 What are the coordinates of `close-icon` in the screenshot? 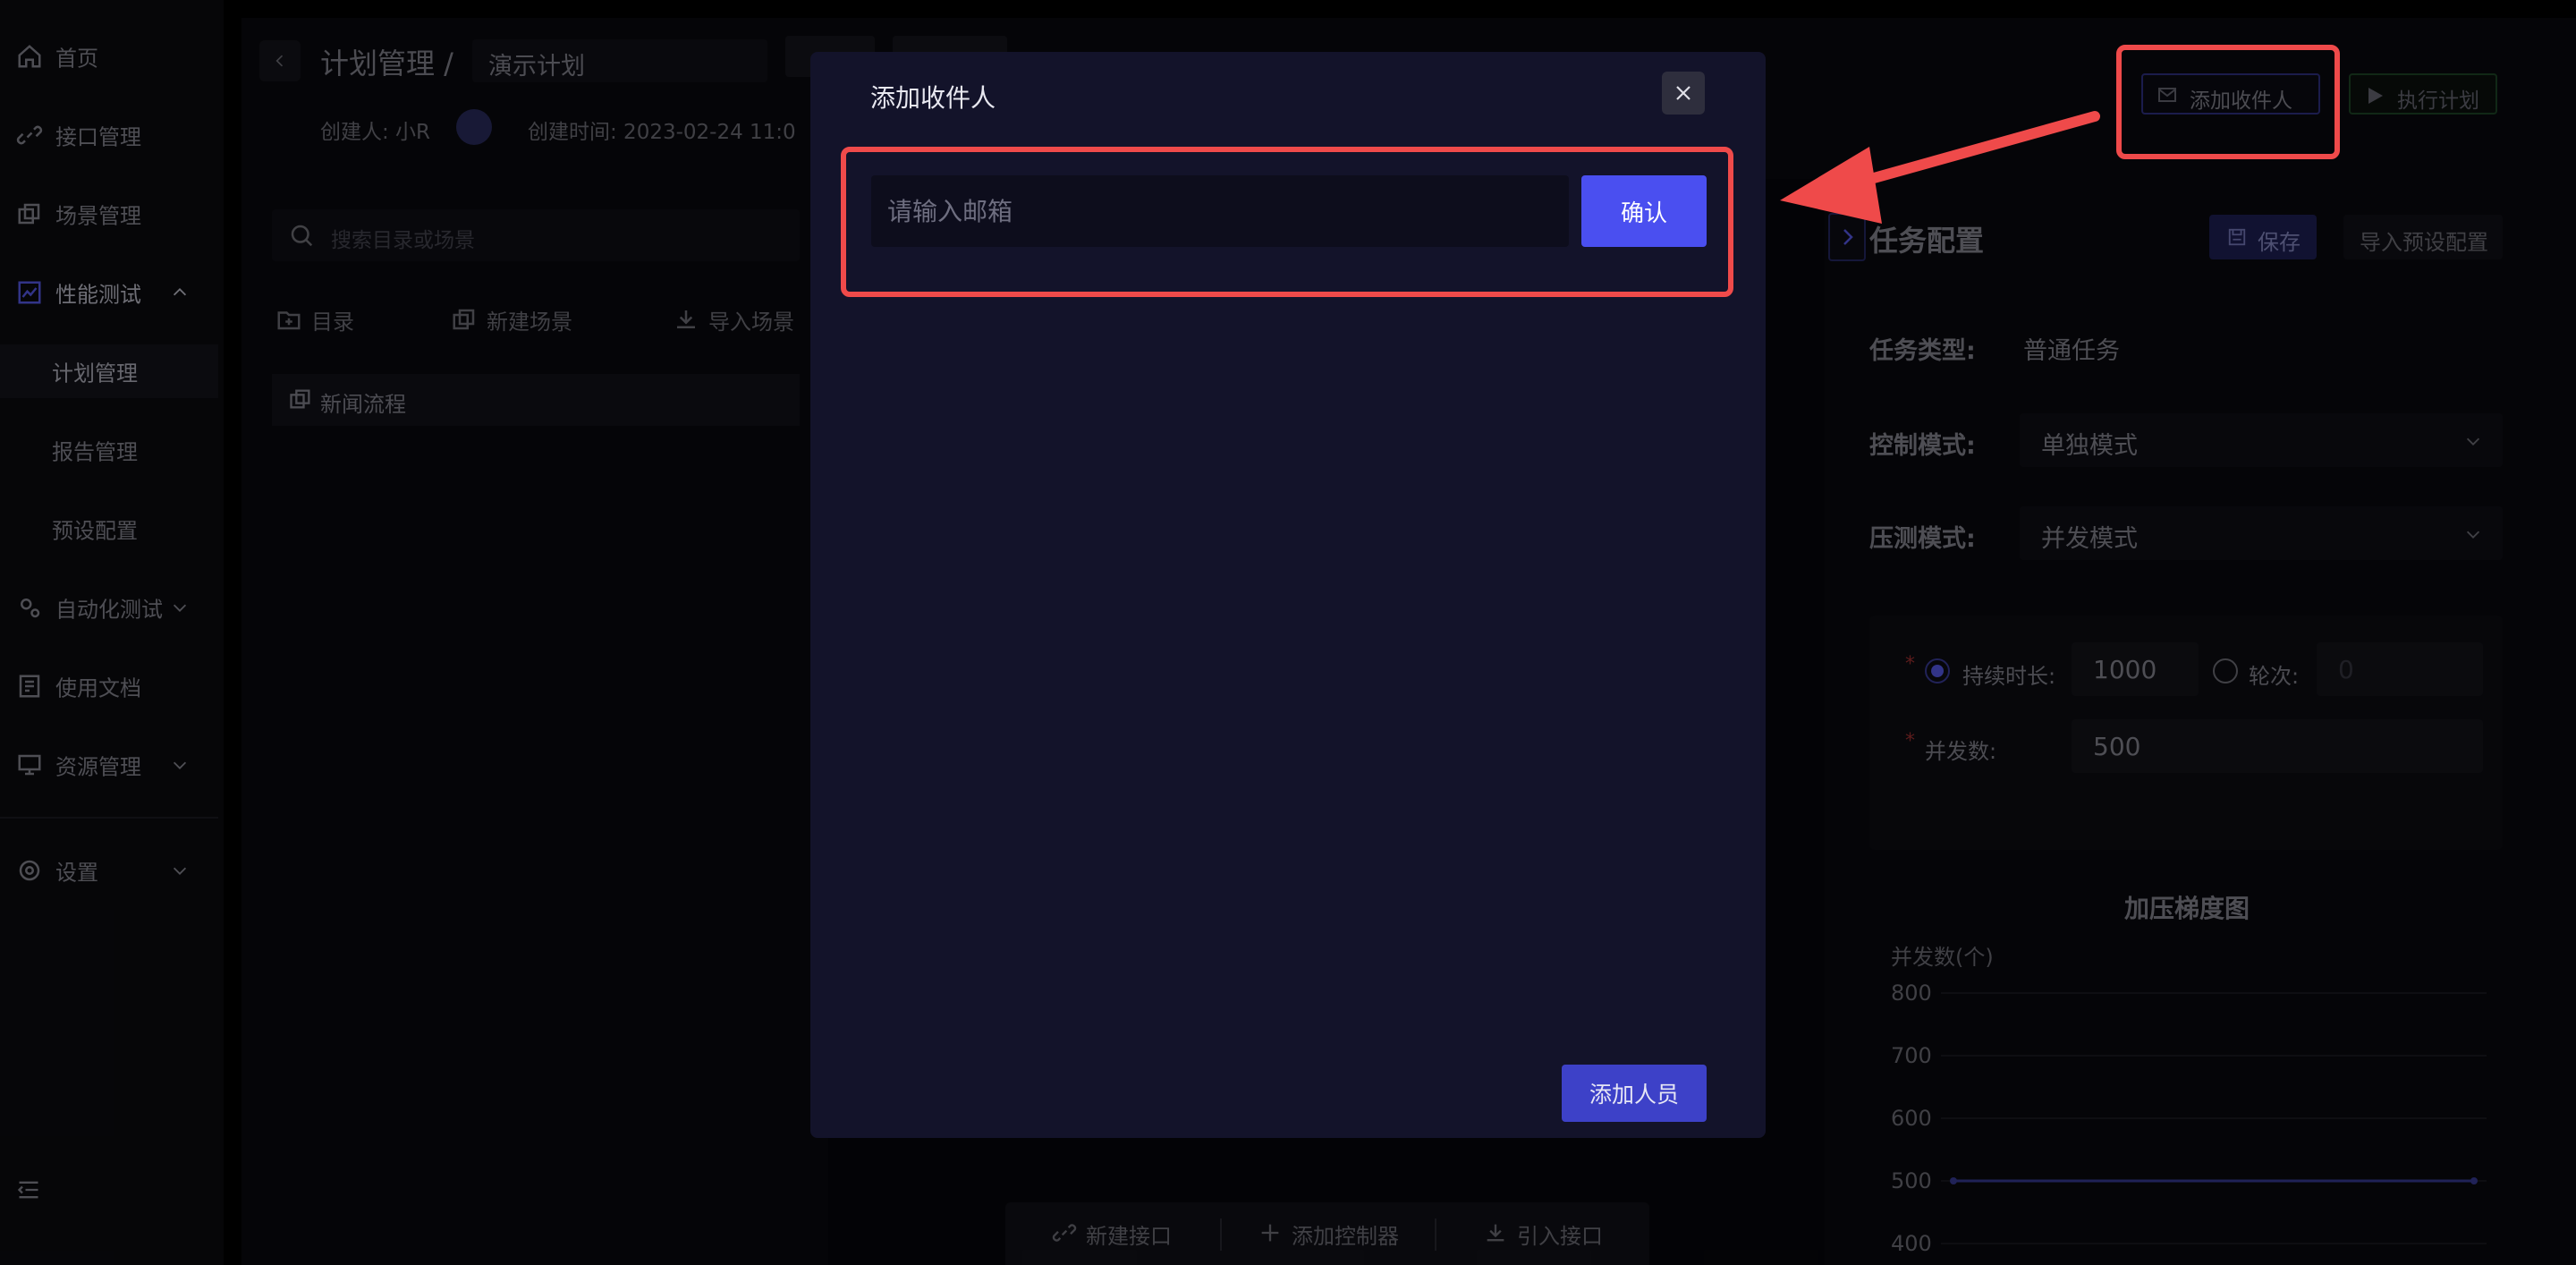 It's located at (1683, 93).